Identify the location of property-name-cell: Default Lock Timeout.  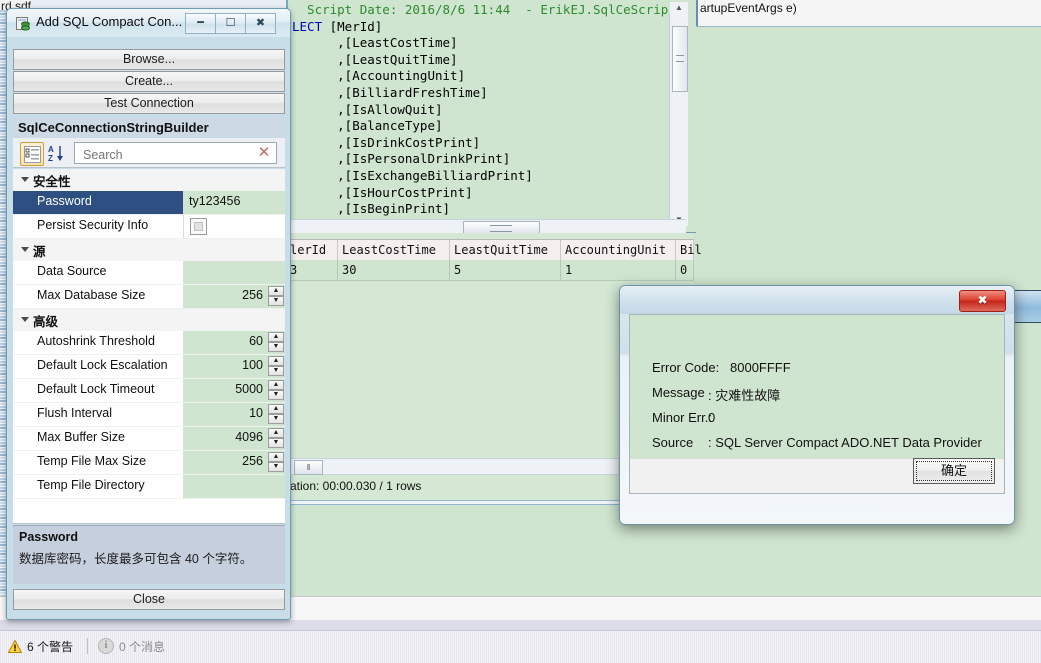
(98, 390).